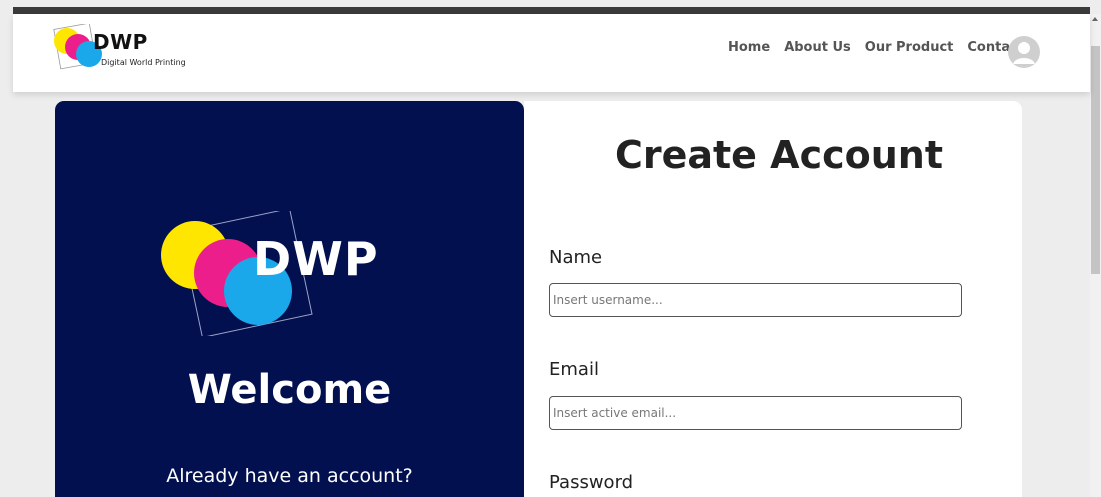 The width and height of the screenshot is (1101, 497). I want to click on nav-link-home: Home, so click(749, 47).